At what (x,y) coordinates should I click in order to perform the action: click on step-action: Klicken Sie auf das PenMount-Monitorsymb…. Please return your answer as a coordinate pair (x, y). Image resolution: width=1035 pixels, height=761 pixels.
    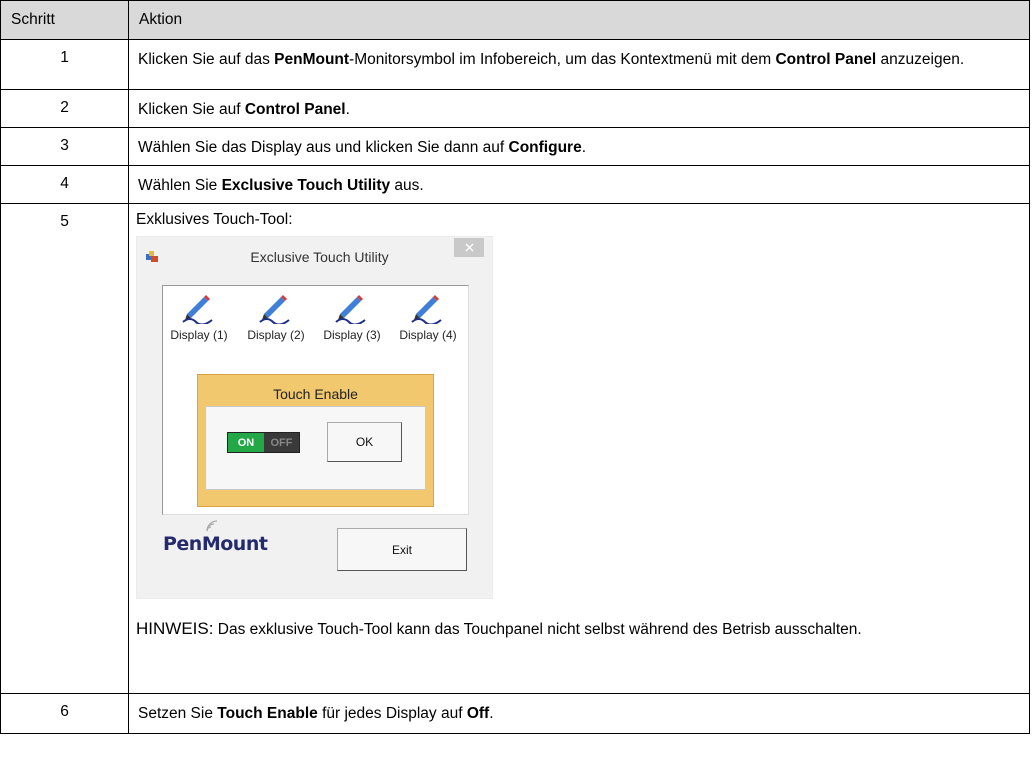
    Looking at the image, I should click on (579, 64).